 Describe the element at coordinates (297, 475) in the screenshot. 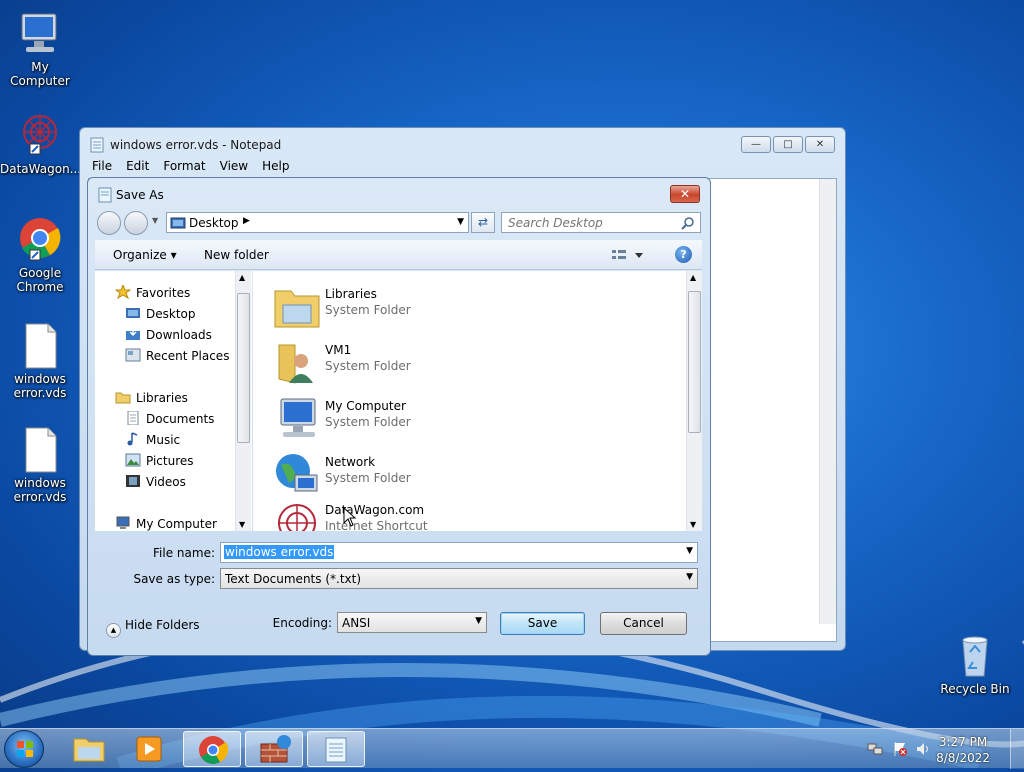

I see `network-globe-icon` at that location.